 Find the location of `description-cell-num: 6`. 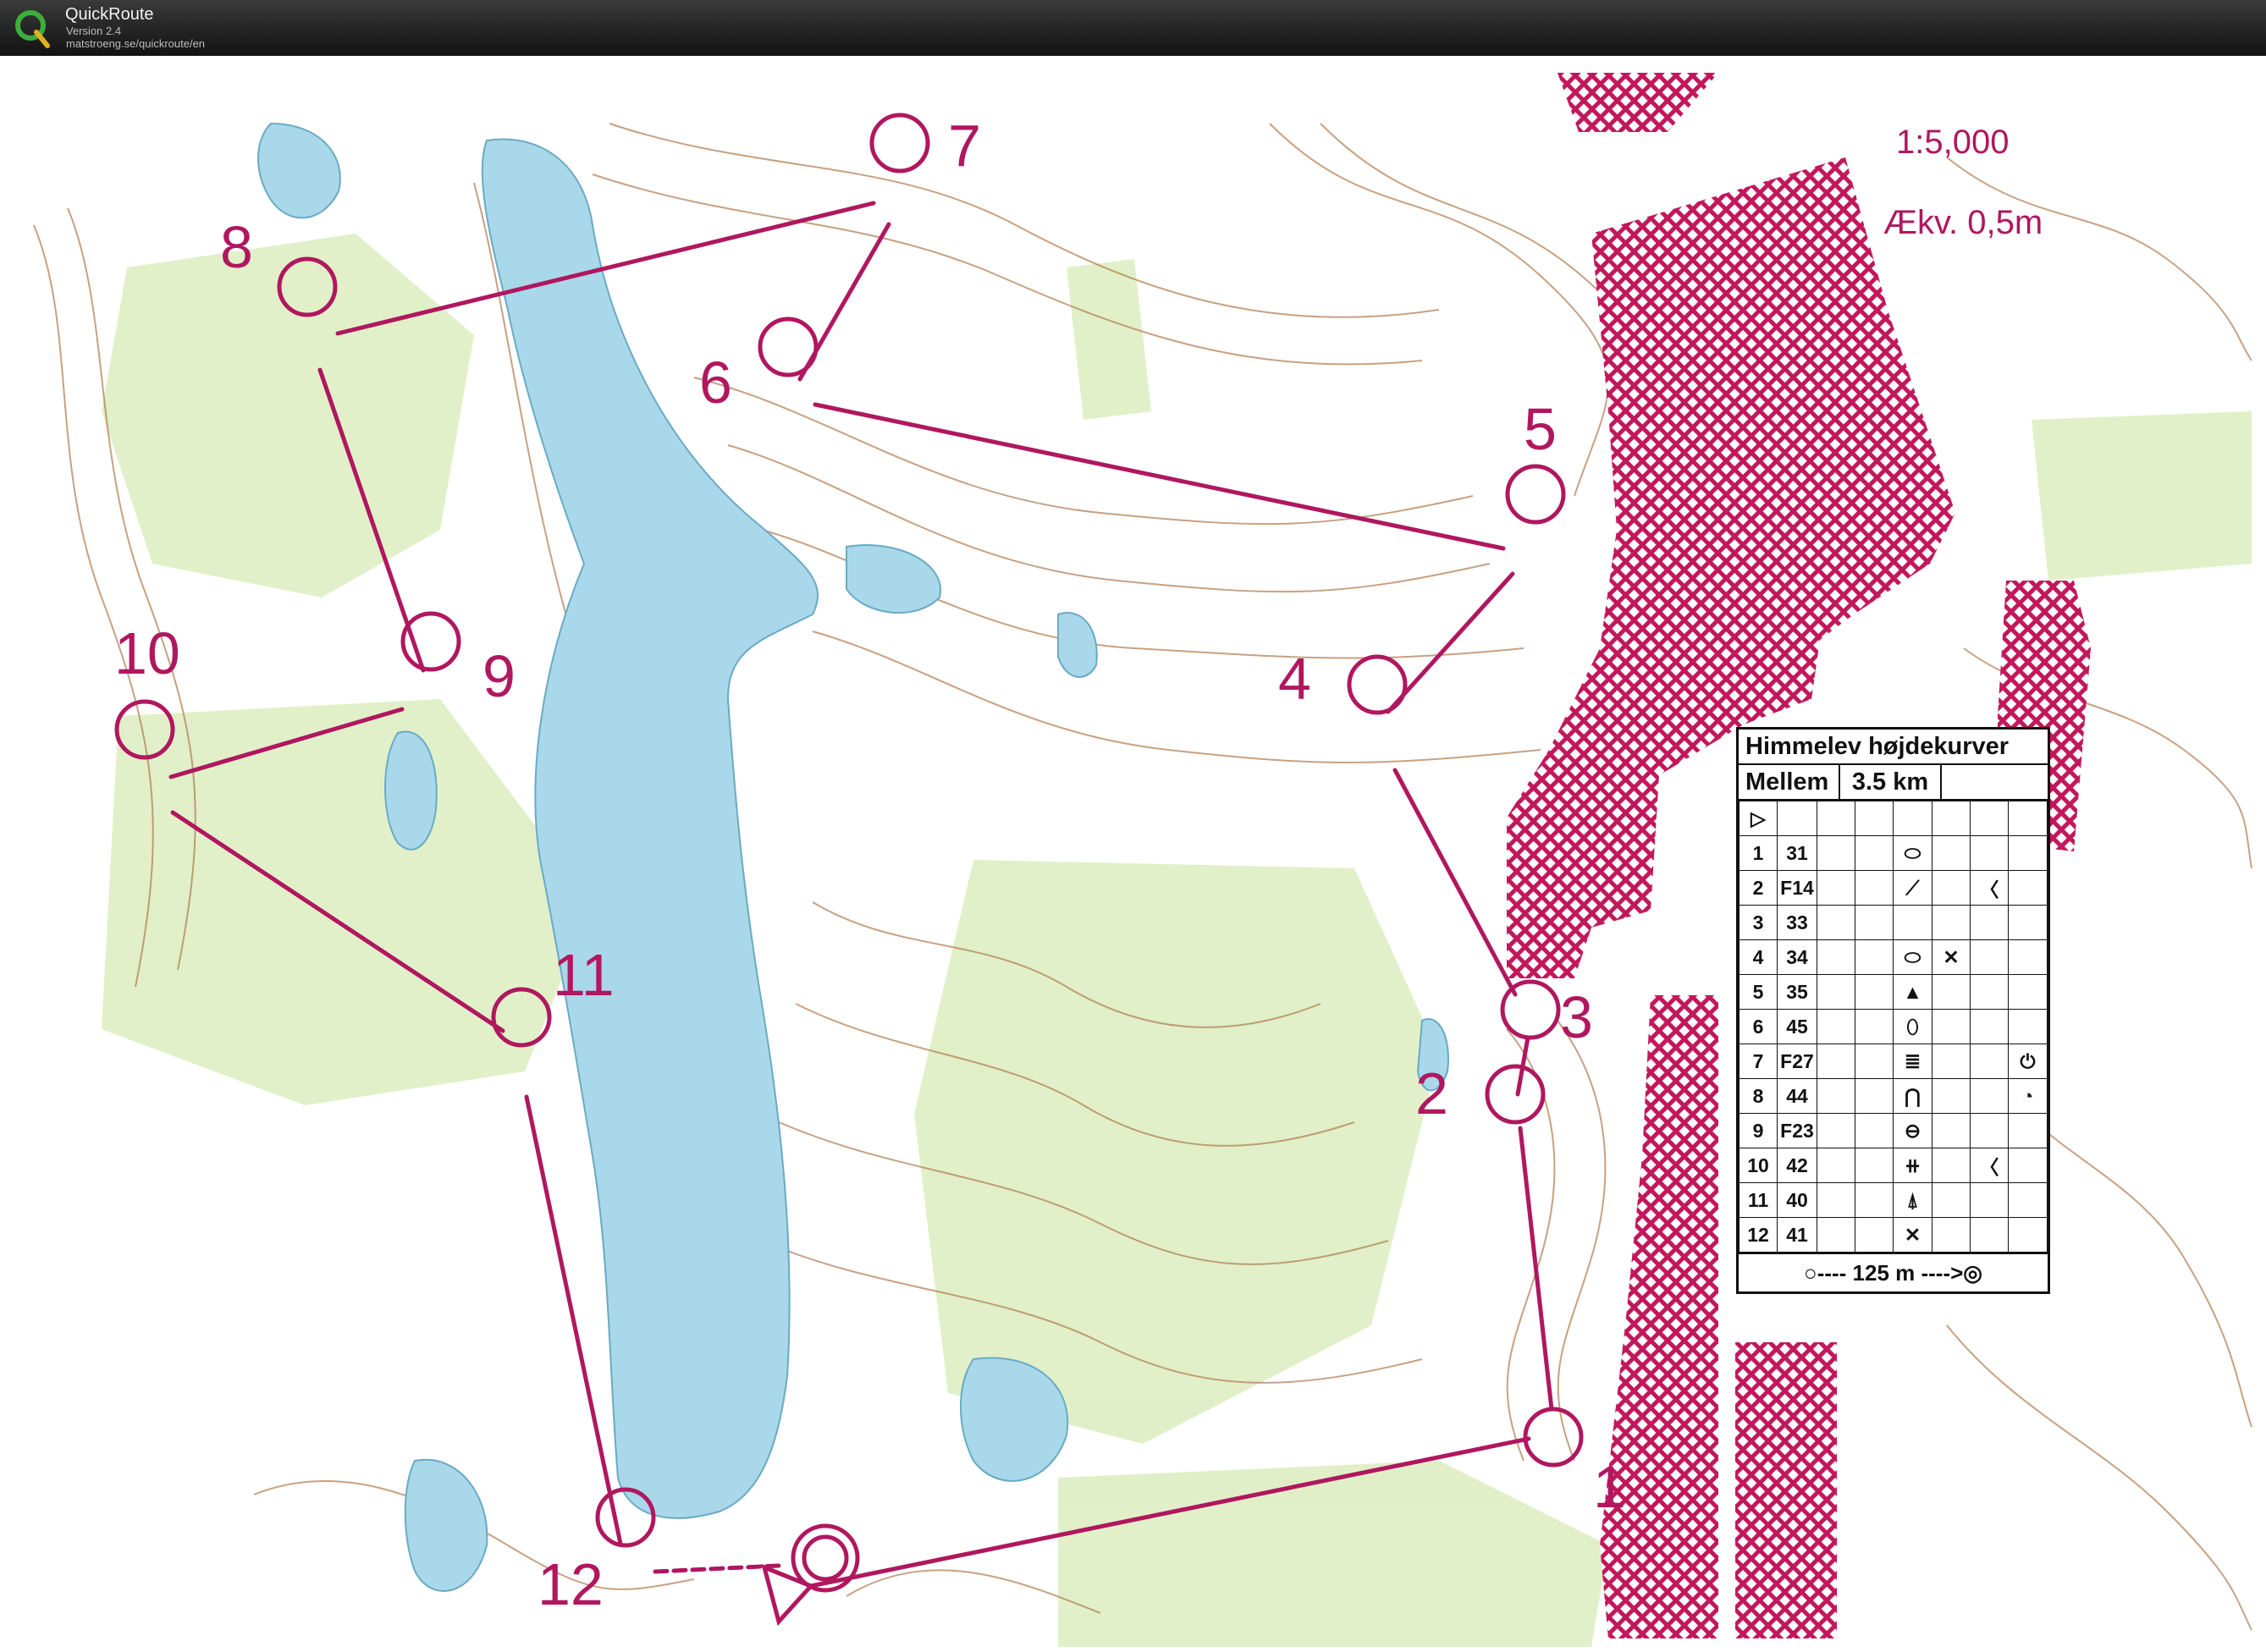

description-cell-num: 6 is located at coordinates (1758, 1026).